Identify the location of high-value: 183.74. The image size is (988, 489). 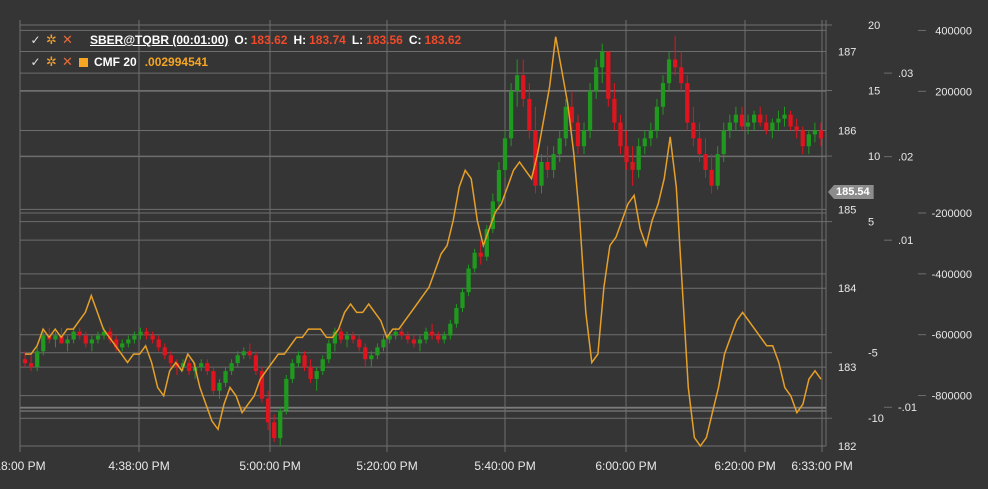
(327, 40).